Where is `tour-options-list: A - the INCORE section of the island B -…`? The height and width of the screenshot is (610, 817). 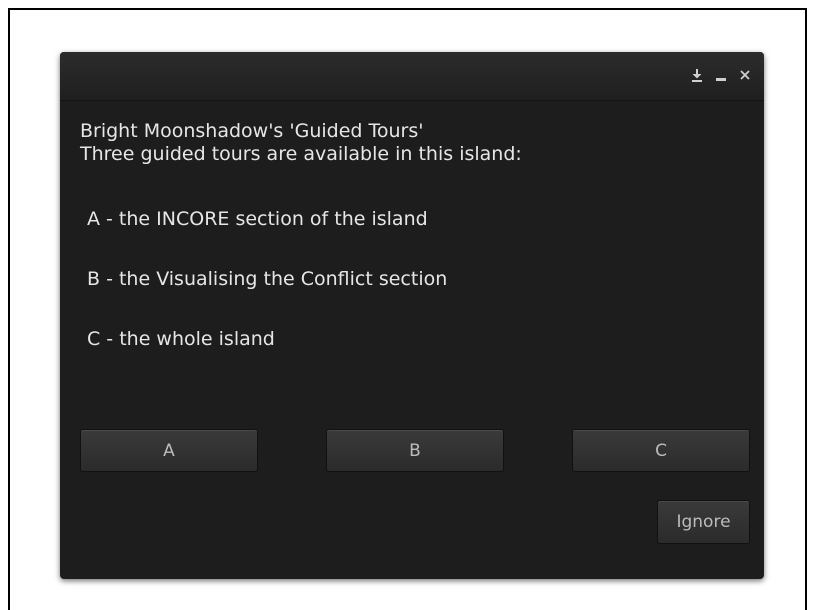
tour-options-list: A - the INCORE section of the island B -… is located at coordinates (267, 297).